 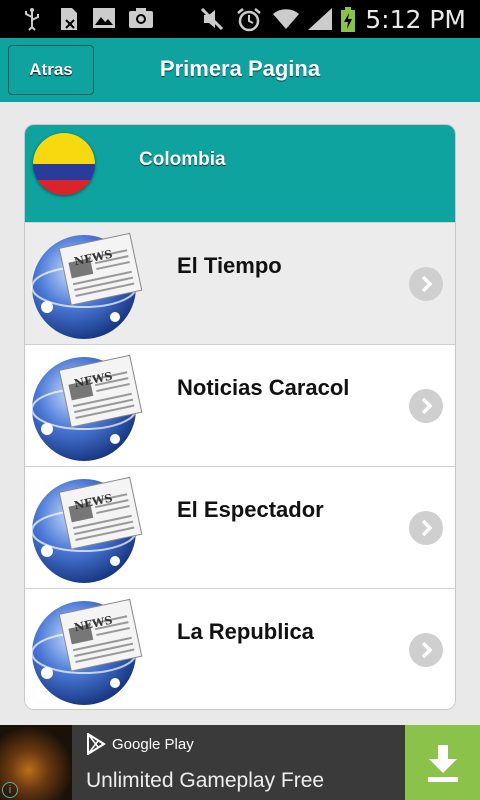 I want to click on page-title: Primera Pagina, so click(x=240, y=68).